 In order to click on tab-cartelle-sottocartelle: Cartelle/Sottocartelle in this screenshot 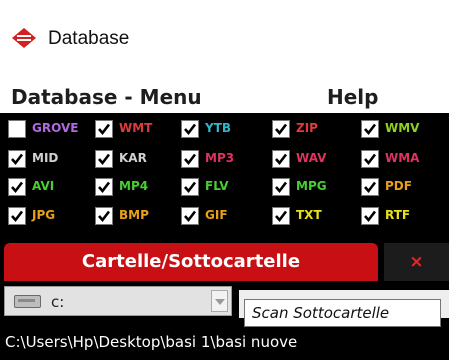, I will do `click(191, 262)`.